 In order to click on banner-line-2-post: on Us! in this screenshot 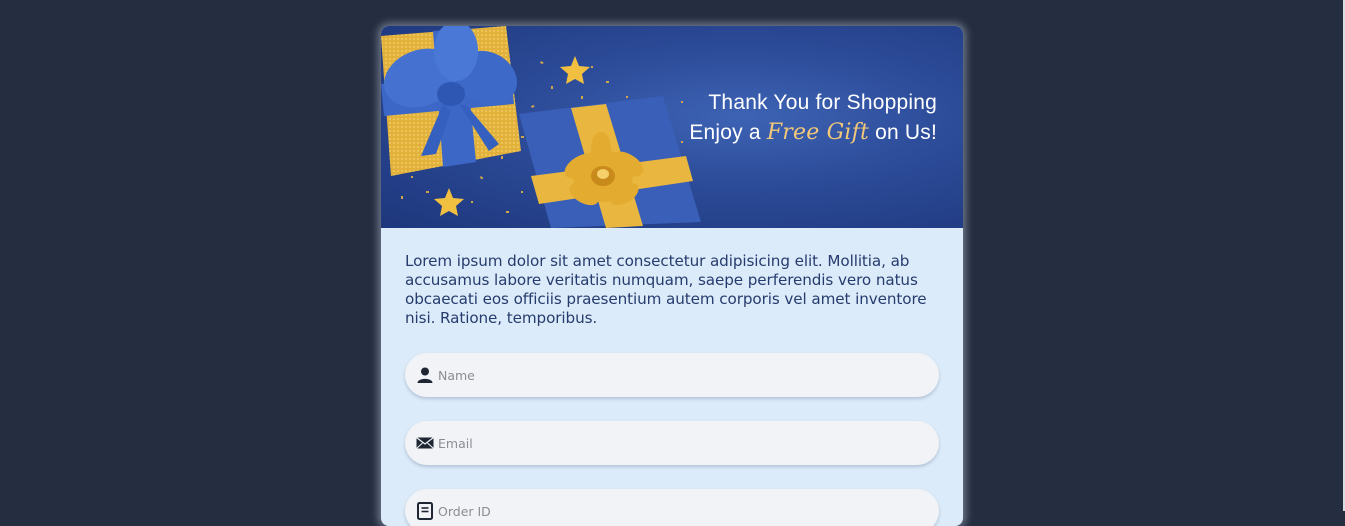, I will do `click(906, 132)`.